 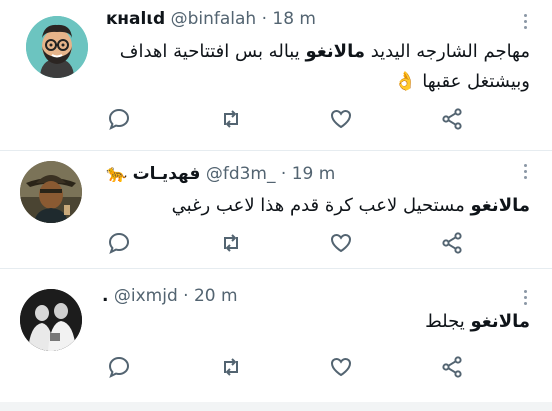 What do you see at coordinates (135, 19) in the screenshot?
I see `display-name: ĸнalιd` at bounding box center [135, 19].